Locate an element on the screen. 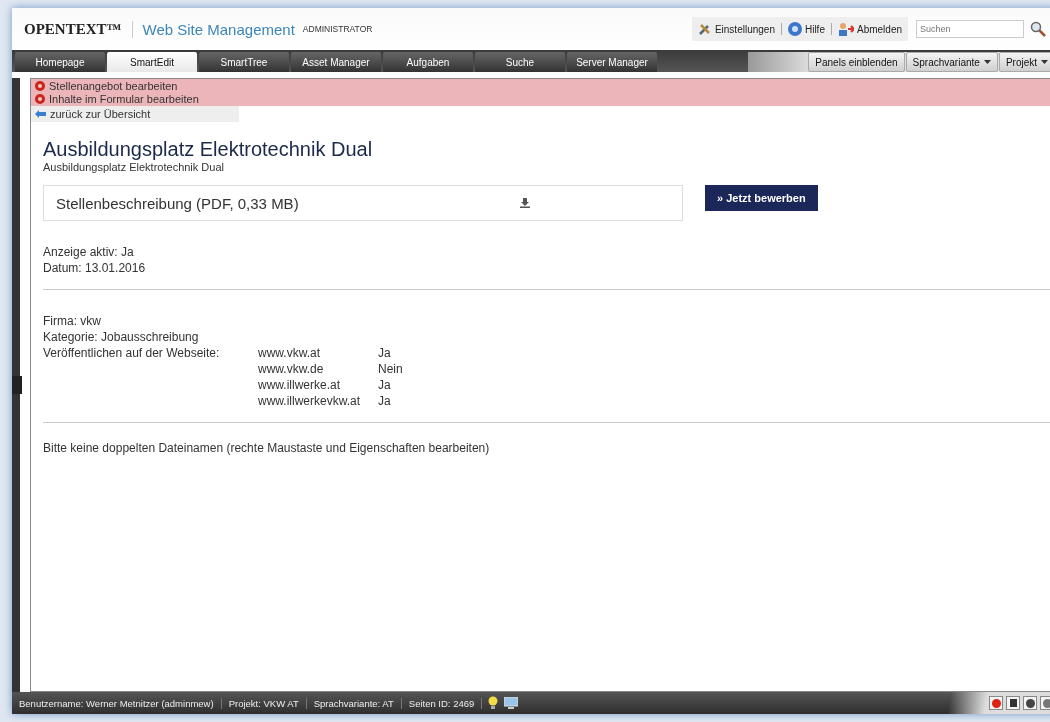 The height and width of the screenshot is (722, 1050). site-url: www.illwerkevkw.at is located at coordinates (310, 401).